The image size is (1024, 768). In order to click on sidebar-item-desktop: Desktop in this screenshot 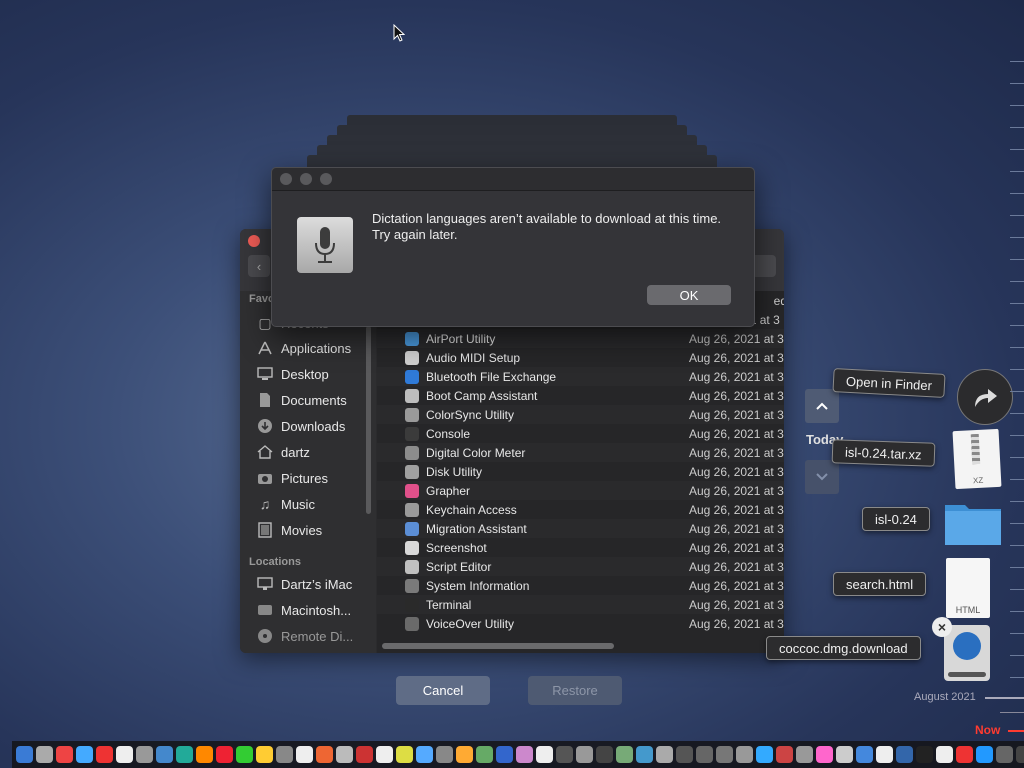, I will do `click(292, 374)`.